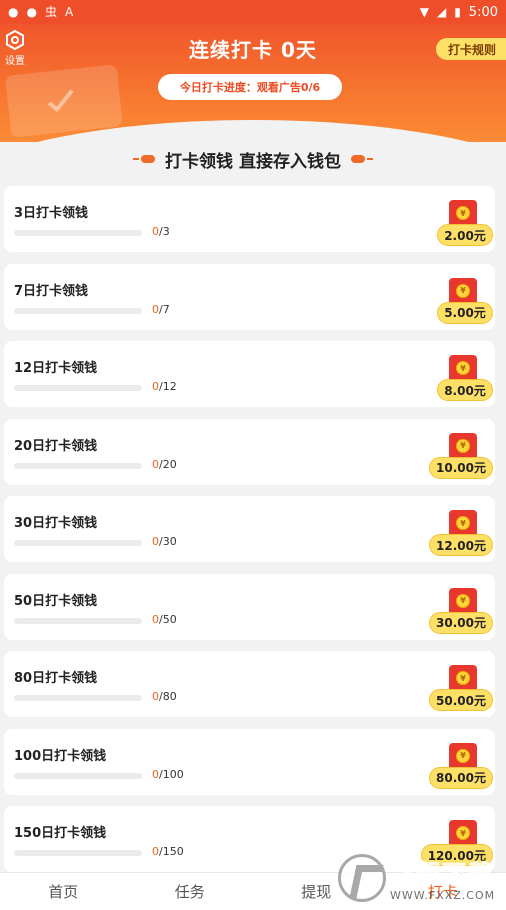 The height and width of the screenshot is (910, 506). What do you see at coordinates (461, 622) in the screenshot?
I see `reward-amount-badge: 30.00元` at bounding box center [461, 622].